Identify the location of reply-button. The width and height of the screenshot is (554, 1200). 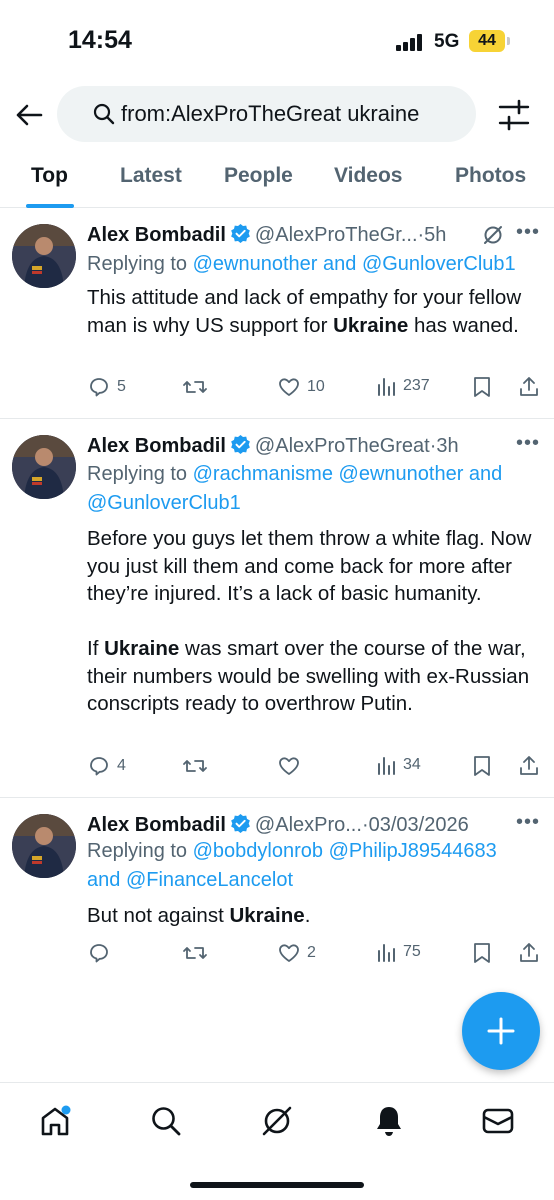
(102, 953).